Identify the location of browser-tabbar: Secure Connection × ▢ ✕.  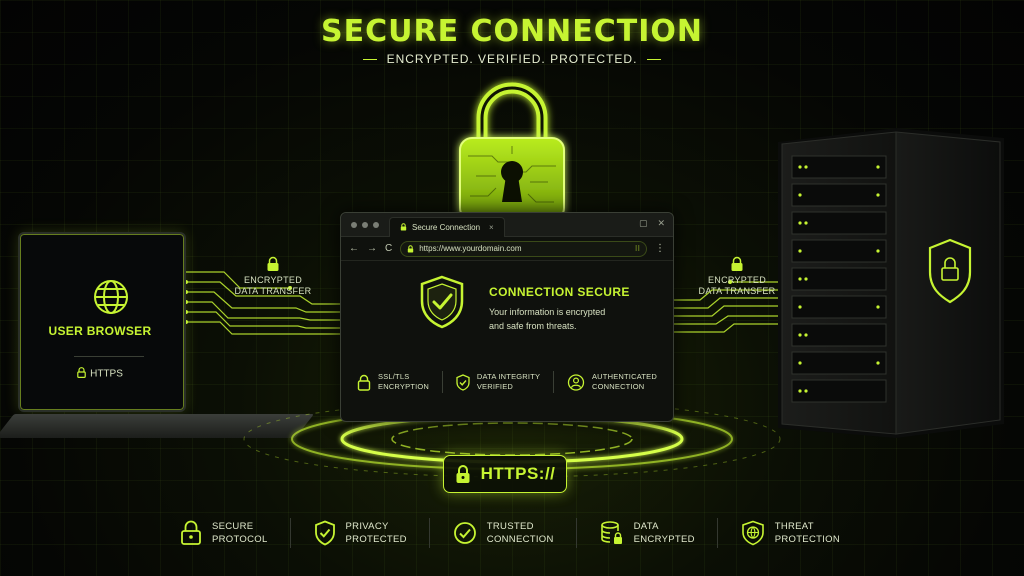
(507, 225).